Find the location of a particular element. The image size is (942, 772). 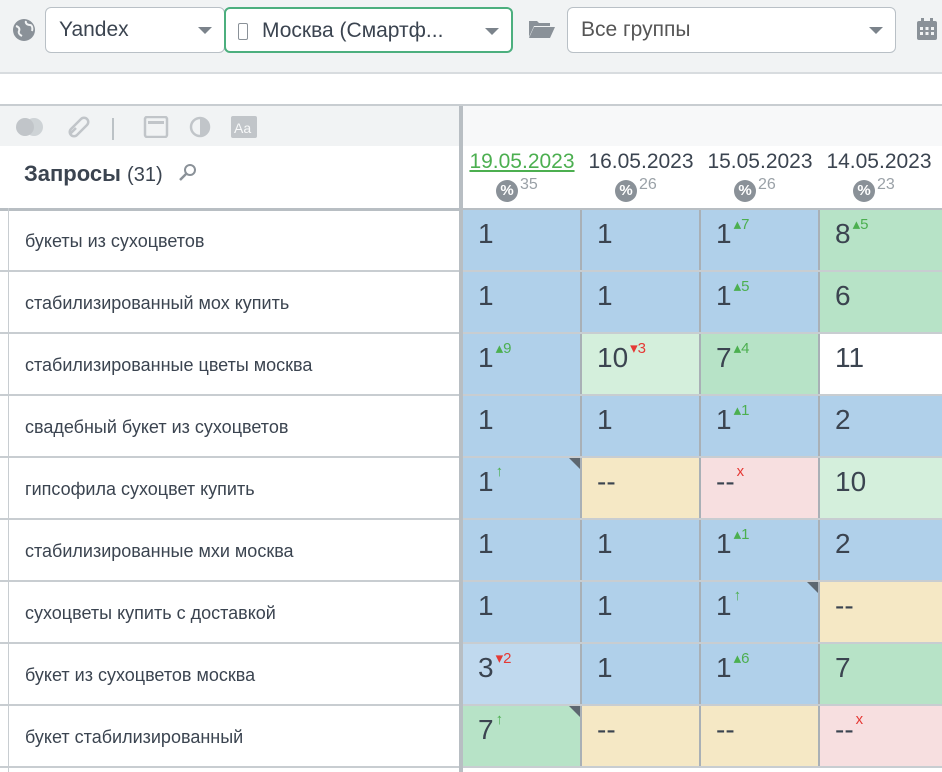

search-engine-select: Yandex is located at coordinates (135, 30).